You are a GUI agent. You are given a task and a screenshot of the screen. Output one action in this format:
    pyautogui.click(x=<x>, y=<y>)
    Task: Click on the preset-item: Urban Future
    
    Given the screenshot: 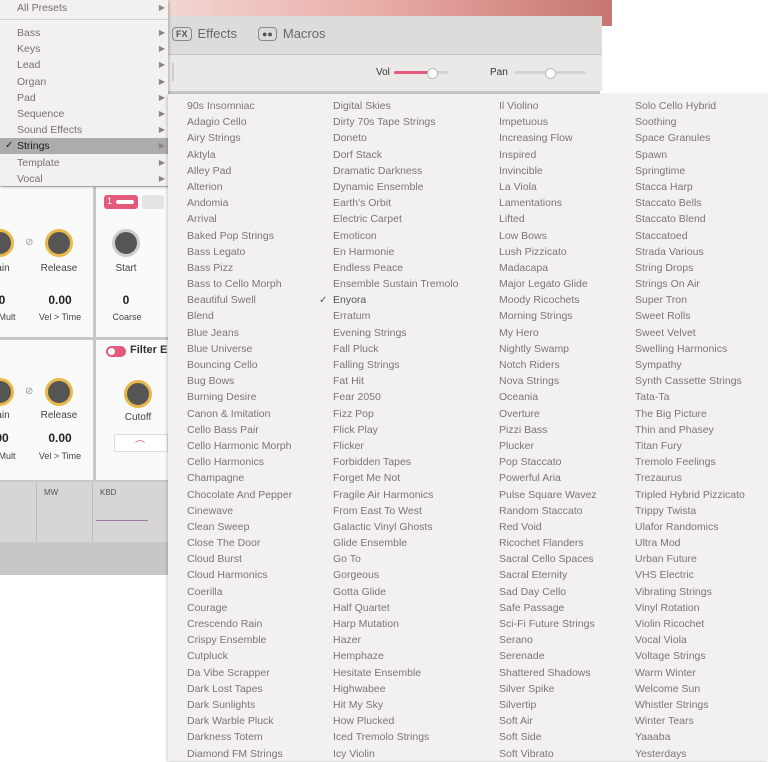 What is the action you would take?
    pyautogui.click(x=690, y=559)
    